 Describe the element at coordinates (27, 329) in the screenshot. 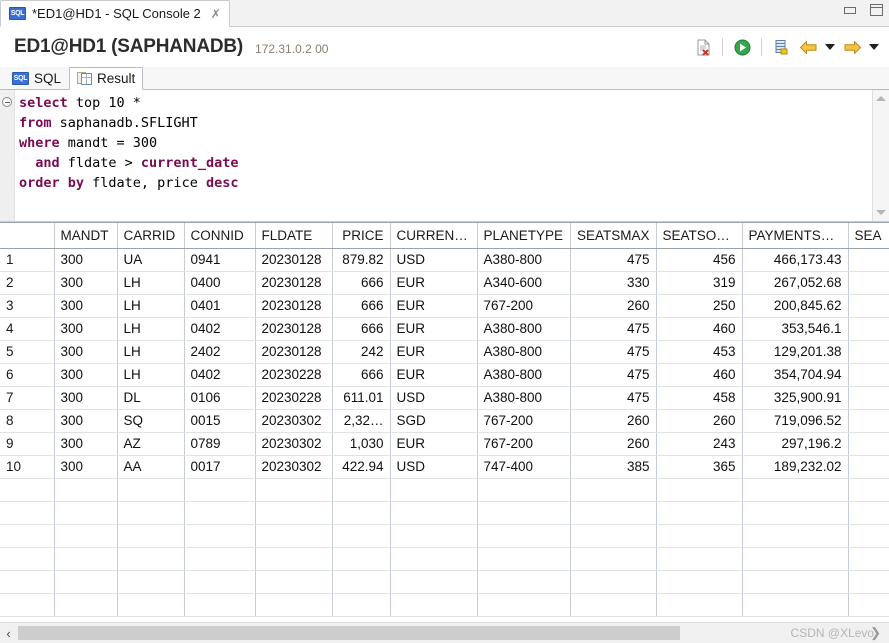

I see `cell-rownum: 4` at that location.